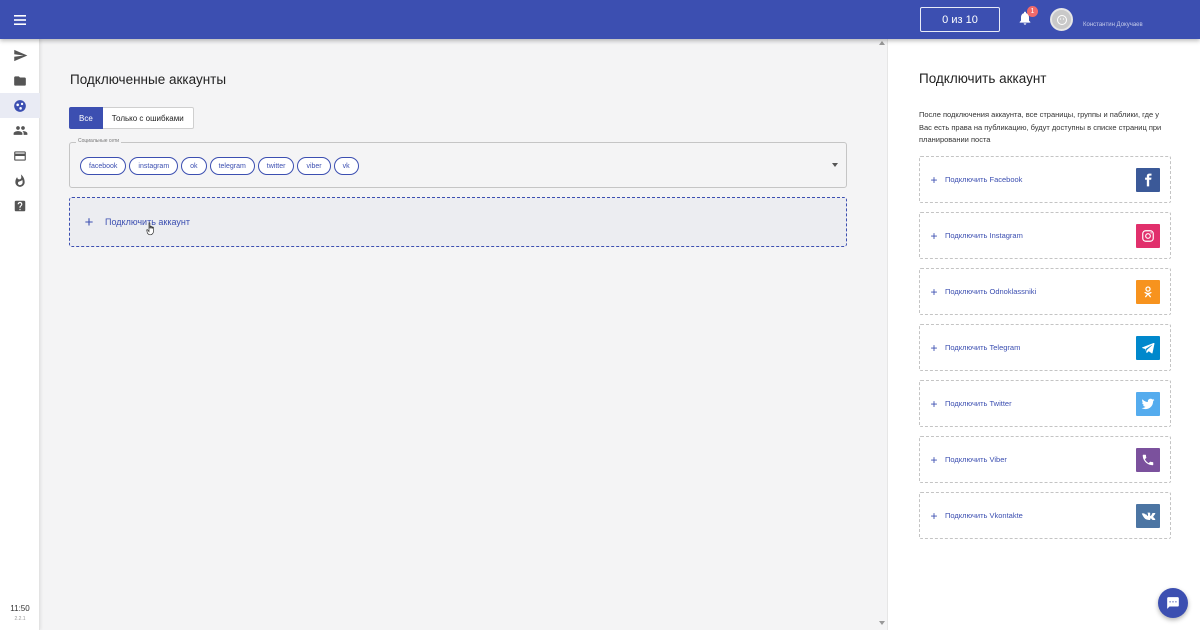  What do you see at coordinates (99, 141) in the screenshot?
I see `social-networks-label: Социальные сети` at bounding box center [99, 141].